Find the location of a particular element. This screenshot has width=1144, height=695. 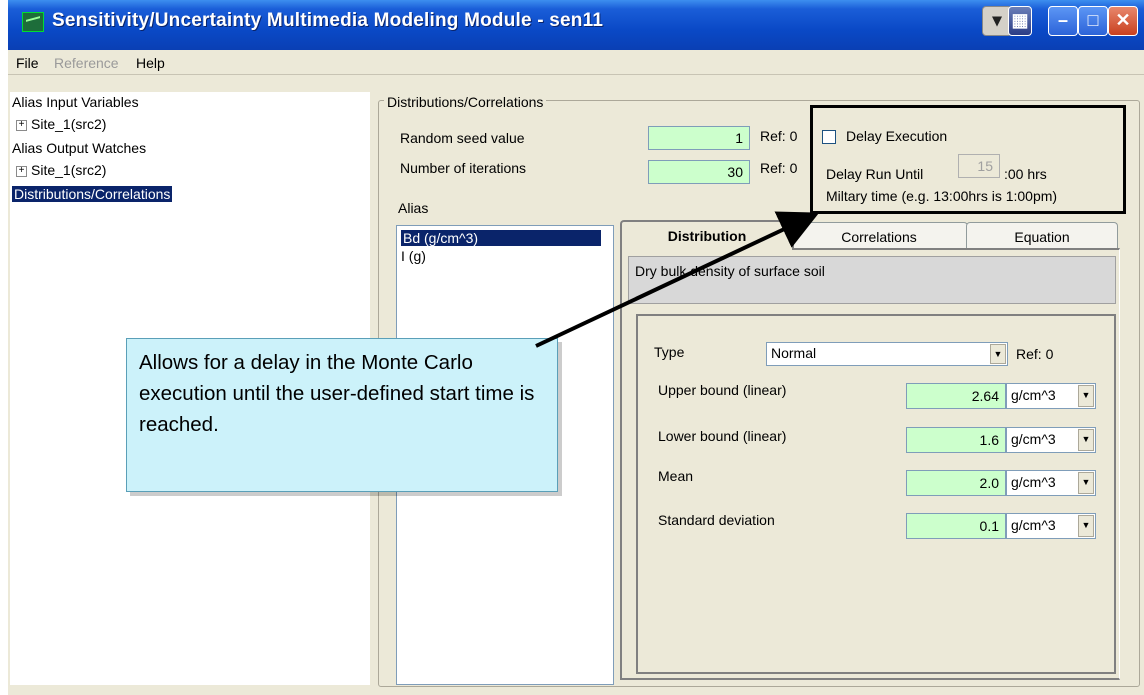

type-label: Type is located at coordinates (669, 352).